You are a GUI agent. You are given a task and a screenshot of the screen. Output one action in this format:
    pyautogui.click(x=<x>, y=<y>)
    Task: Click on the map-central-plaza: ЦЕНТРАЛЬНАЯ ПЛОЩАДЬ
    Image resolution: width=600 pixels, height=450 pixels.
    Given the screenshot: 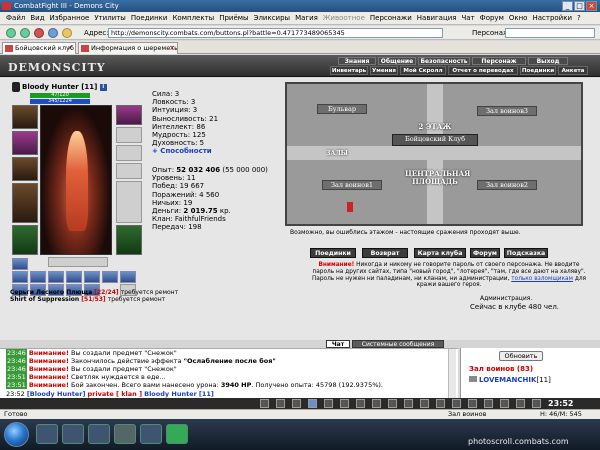 What is the action you would take?
    pyautogui.click(x=437, y=178)
    